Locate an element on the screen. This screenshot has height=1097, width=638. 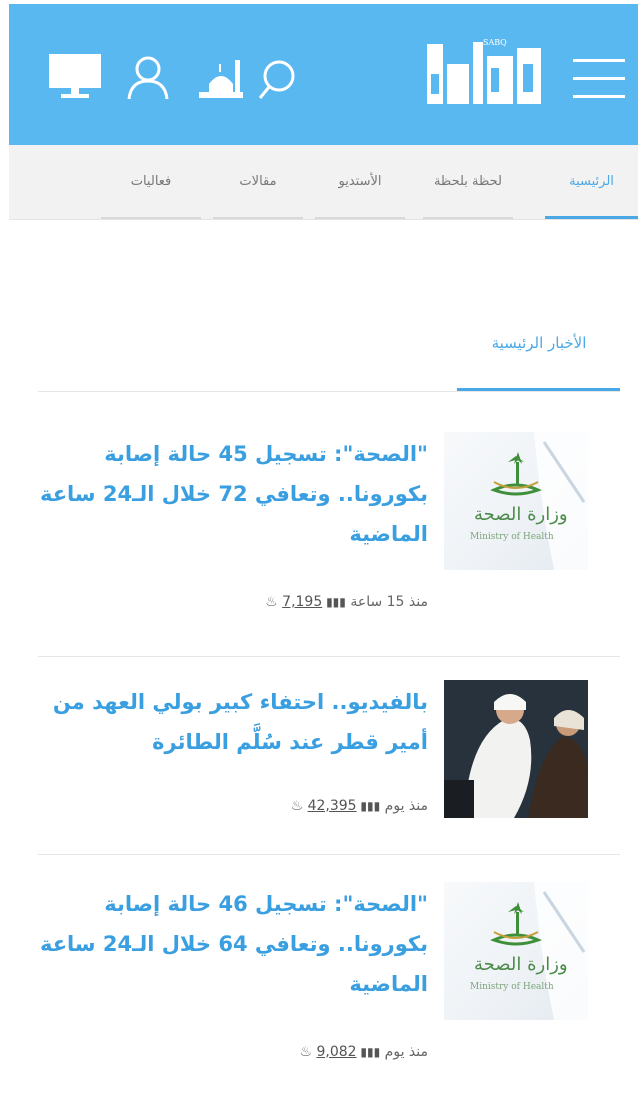
article-meta: منذ 15 ساعة ▮▮▮ 7,195 ♨ is located at coordinates (346, 602).